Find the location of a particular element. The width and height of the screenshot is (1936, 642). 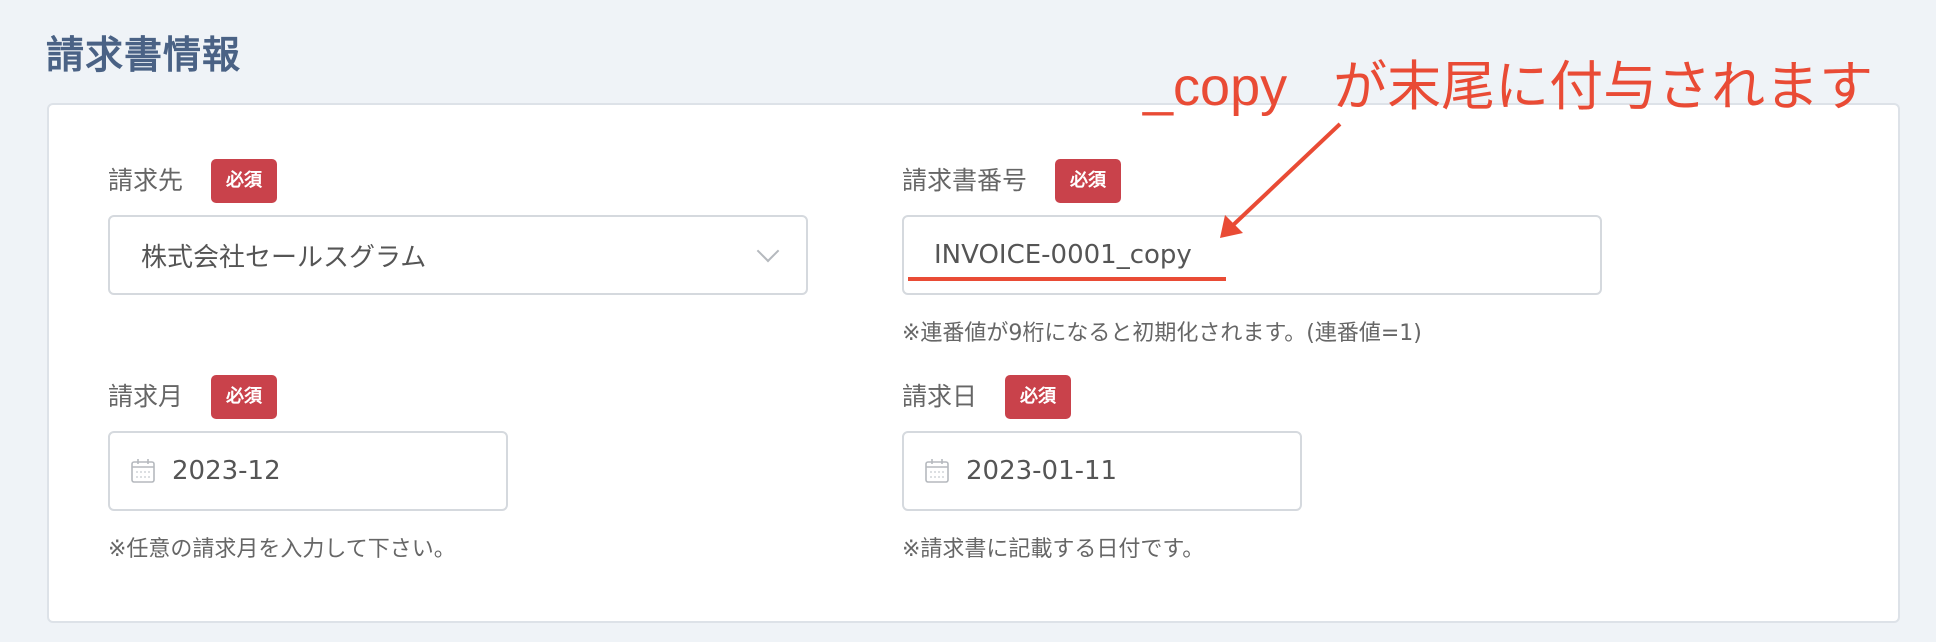

billing-to-label-row: 請求先 必須 is located at coordinates (193, 181).